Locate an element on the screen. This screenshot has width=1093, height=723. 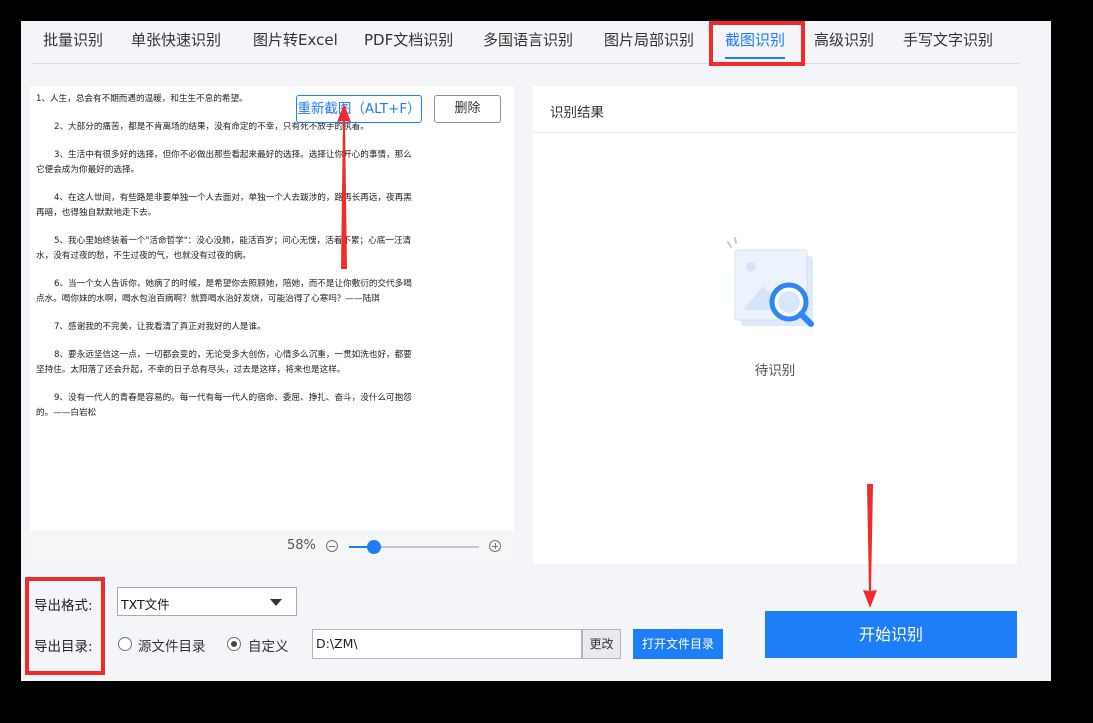
annotation-arrow-down-icon is located at coordinates (870, 546).